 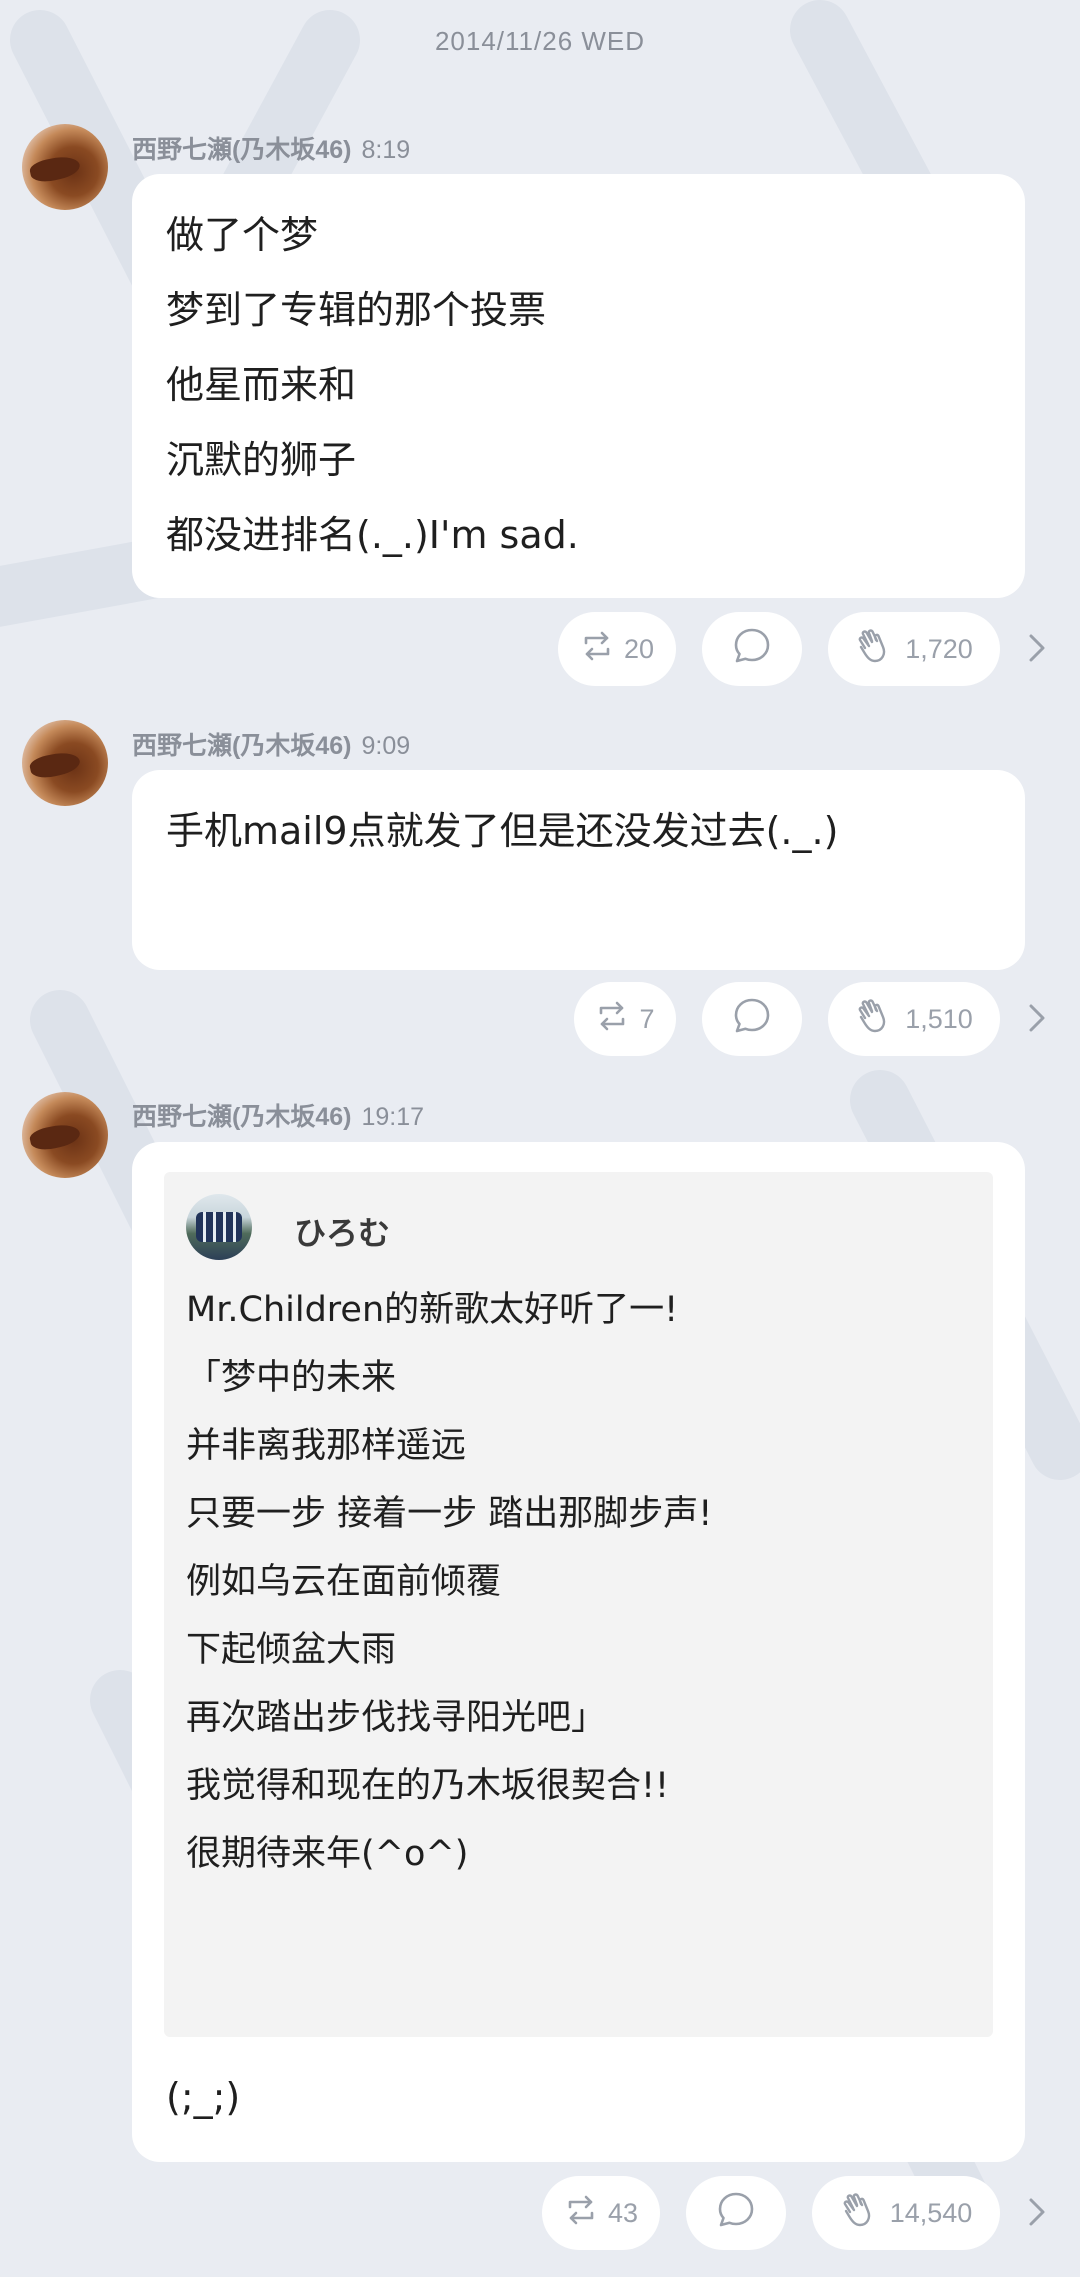 What do you see at coordinates (261, 385) in the screenshot?
I see `message-line: 他星而来和` at bounding box center [261, 385].